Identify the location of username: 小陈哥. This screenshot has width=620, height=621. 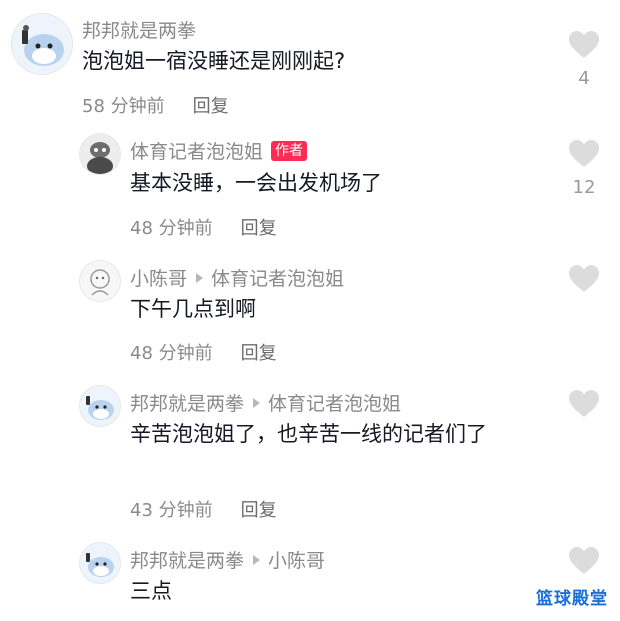
(158, 277).